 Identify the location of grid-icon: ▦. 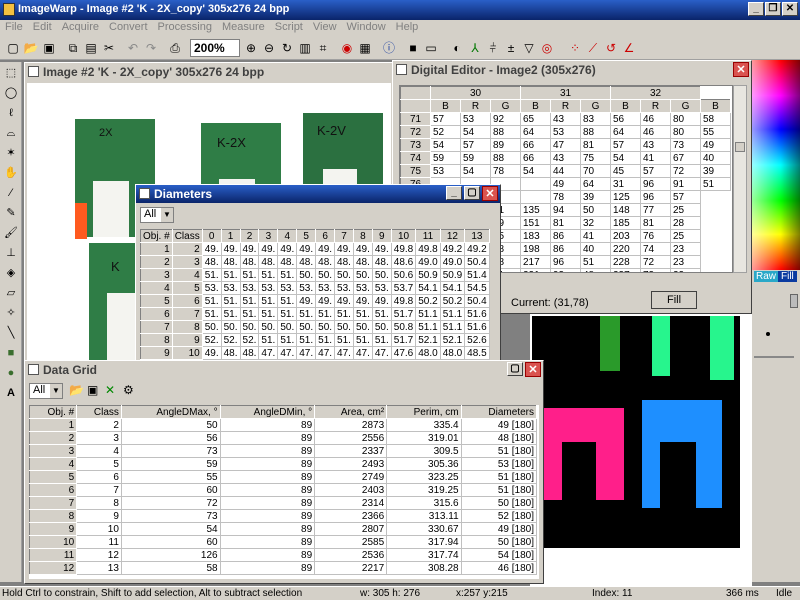
(365, 48).